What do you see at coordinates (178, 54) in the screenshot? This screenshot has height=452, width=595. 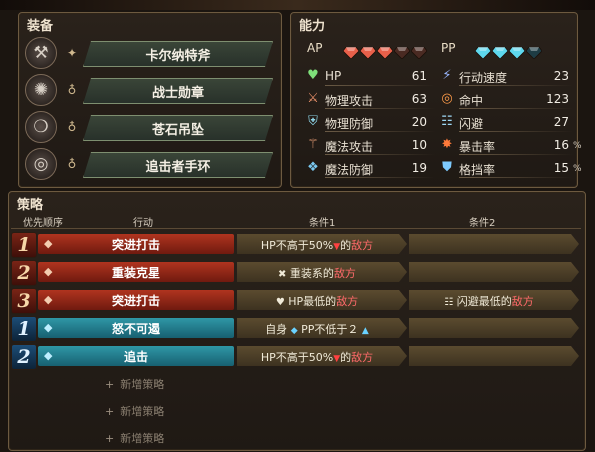 I see `equipment-name-button: 卡尔纳特斧` at bounding box center [178, 54].